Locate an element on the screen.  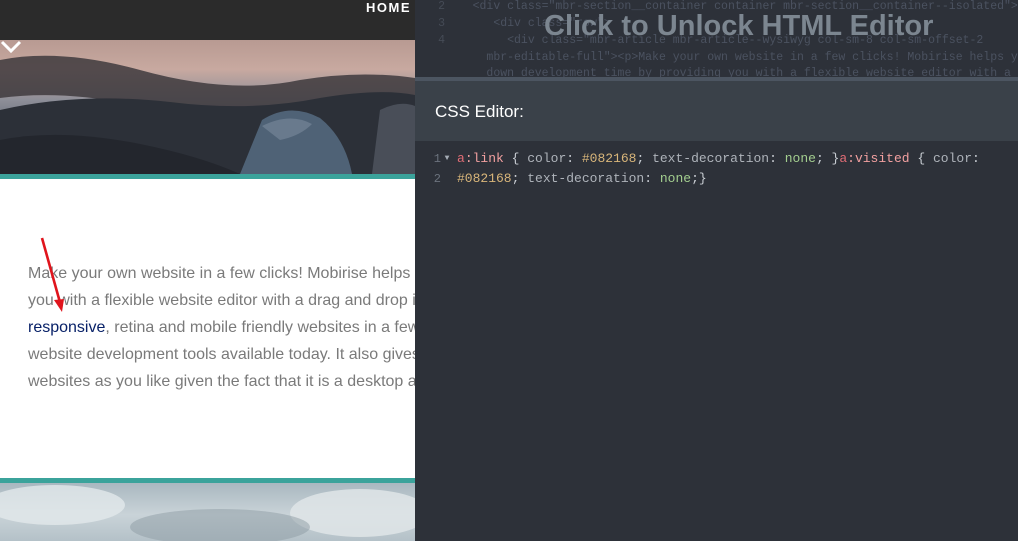
clouds-image-art is located at coordinates (207, 513).